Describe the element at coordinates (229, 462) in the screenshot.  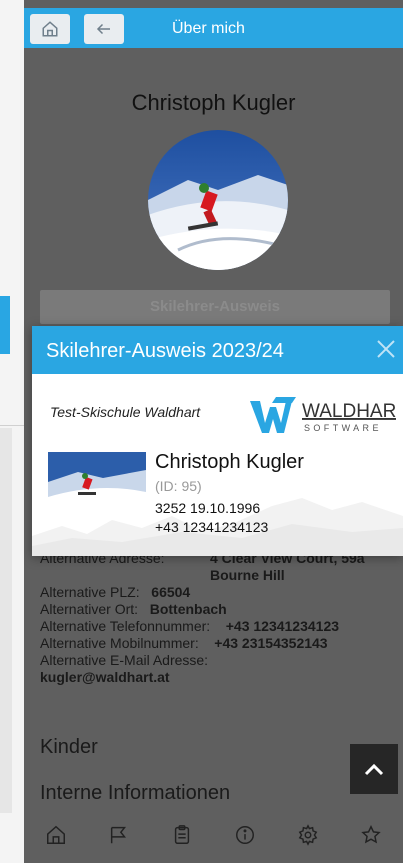
I see `card-name: Christoph Kugler` at that location.